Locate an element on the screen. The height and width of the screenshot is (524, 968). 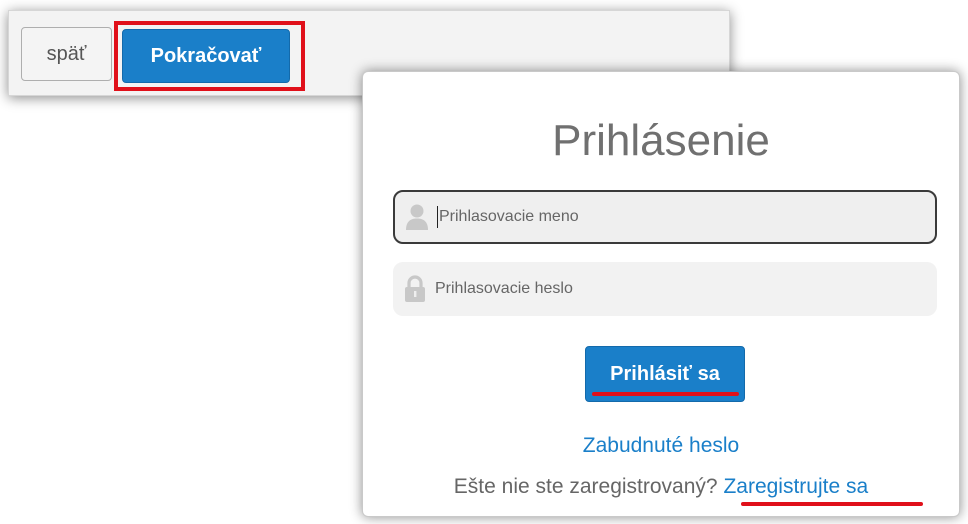
login-button-underline is located at coordinates (665, 394).